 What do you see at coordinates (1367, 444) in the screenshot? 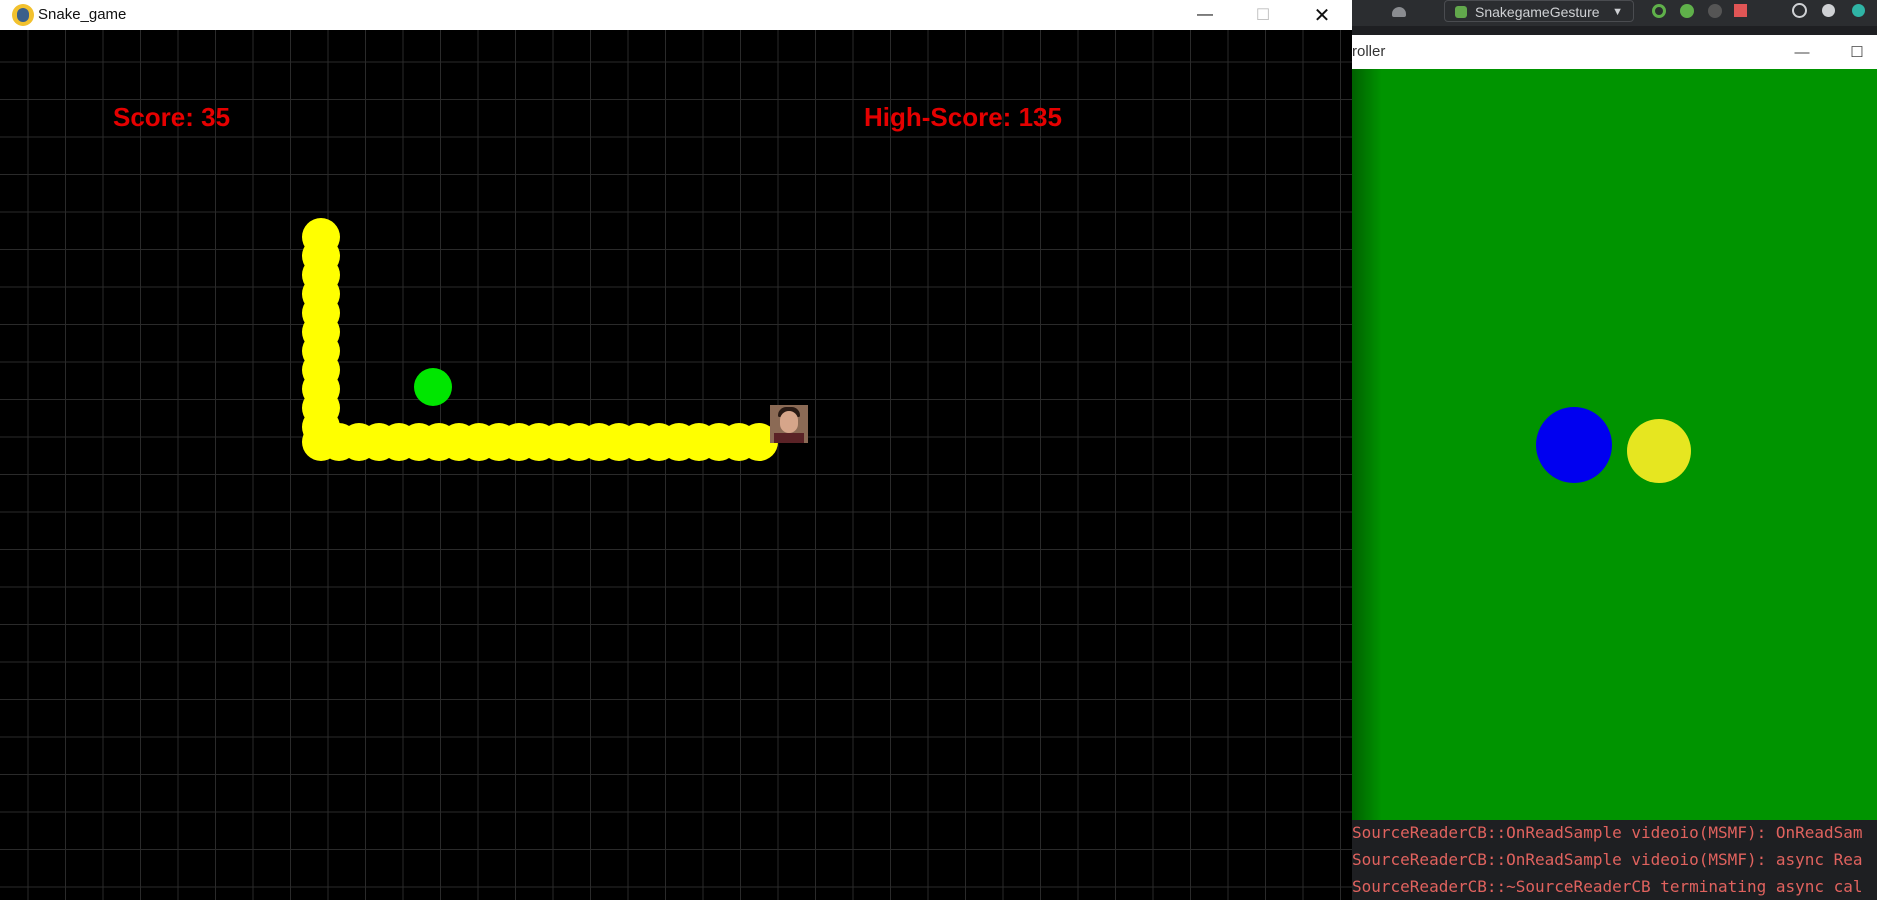
I see `window-shadow` at bounding box center [1367, 444].